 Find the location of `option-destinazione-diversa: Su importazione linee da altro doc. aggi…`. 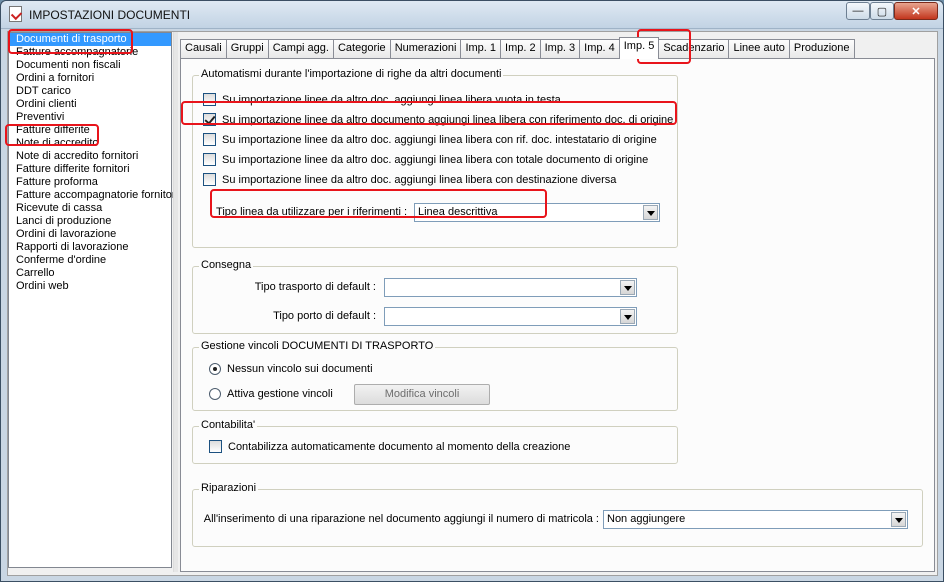

option-destinazione-diversa: Su importazione linee da altro doc. aggi… is located at coordinates (409, 179).